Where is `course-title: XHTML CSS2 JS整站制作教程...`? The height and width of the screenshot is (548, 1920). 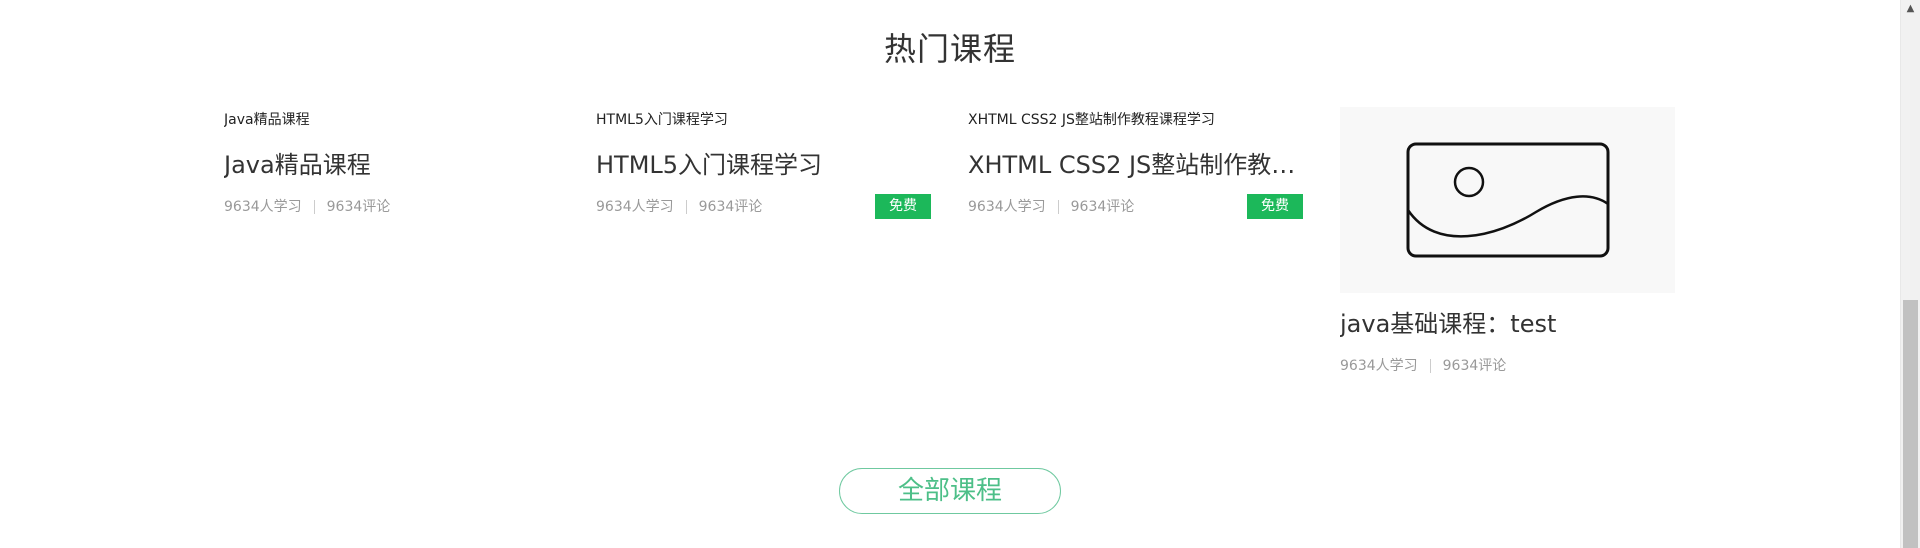
course-title: XHTML CSS2 JS整站制作教程... is located at coordinates (1135, 165).